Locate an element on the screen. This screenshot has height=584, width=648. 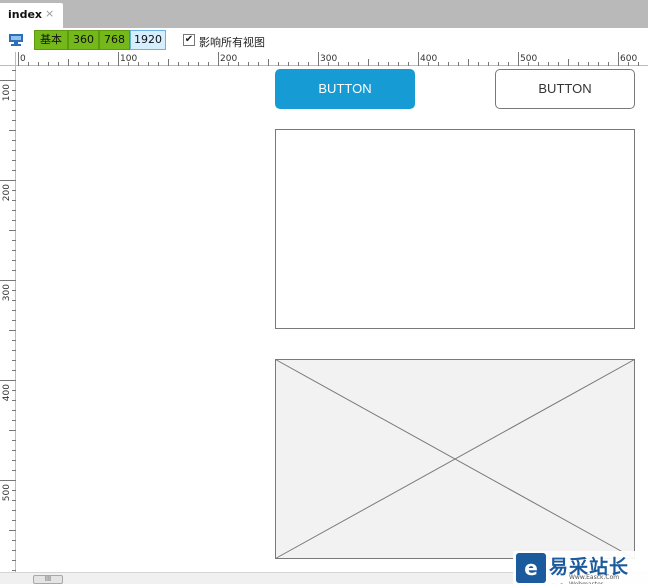
affect-all-views-checkbox: ✔ is located at coordinates (189, 40).